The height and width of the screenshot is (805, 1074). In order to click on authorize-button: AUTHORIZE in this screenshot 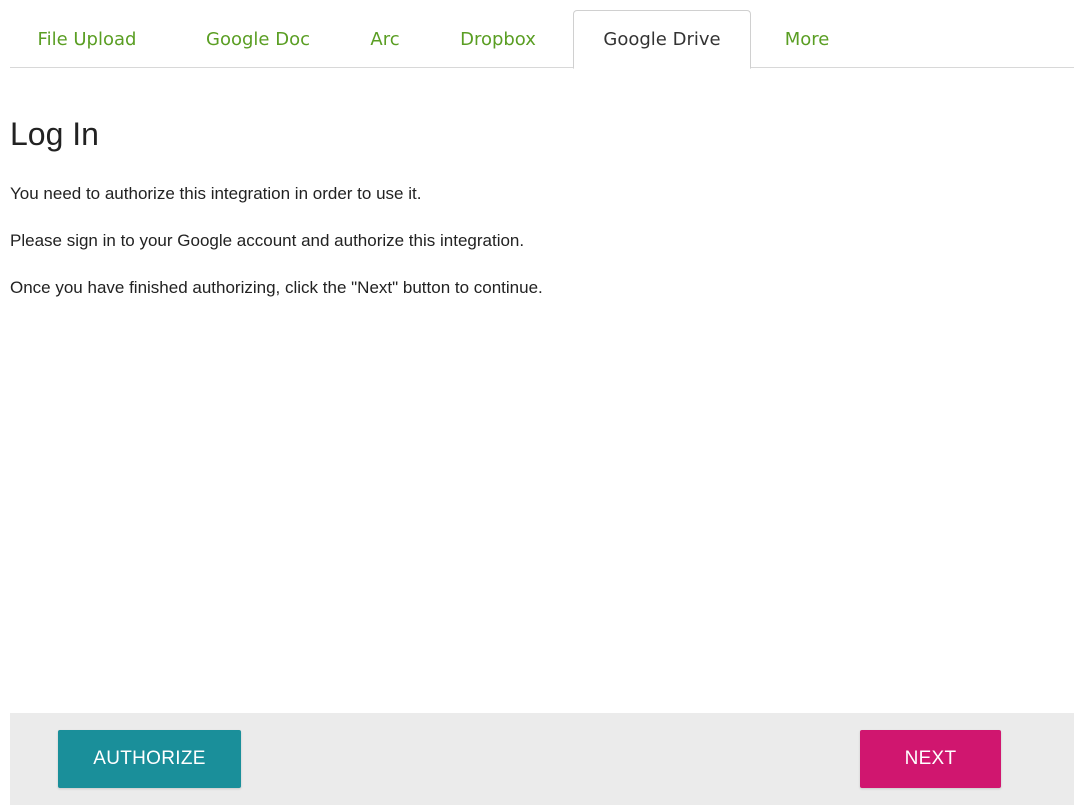, I will do `click(149, 759)`.